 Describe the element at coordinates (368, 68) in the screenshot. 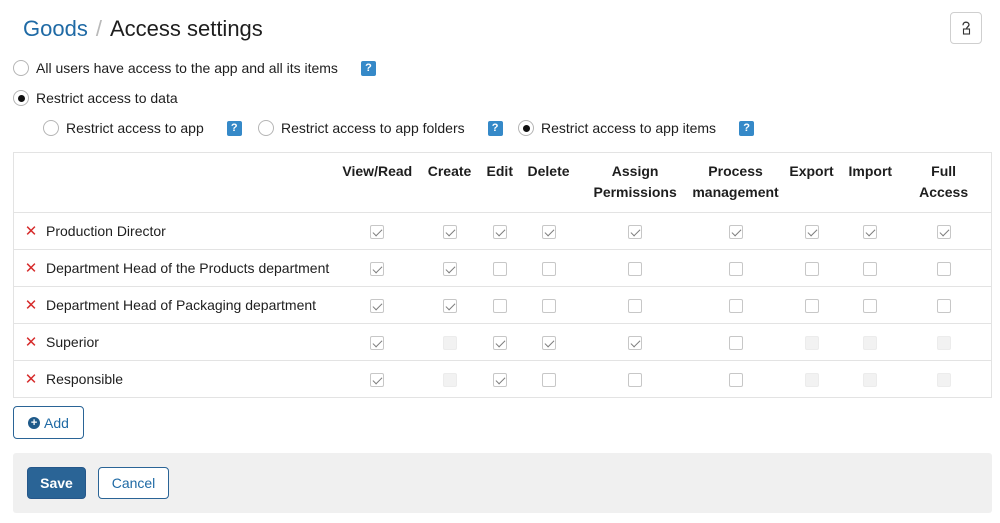

I see `help-badge-all-users: ?` at that location.